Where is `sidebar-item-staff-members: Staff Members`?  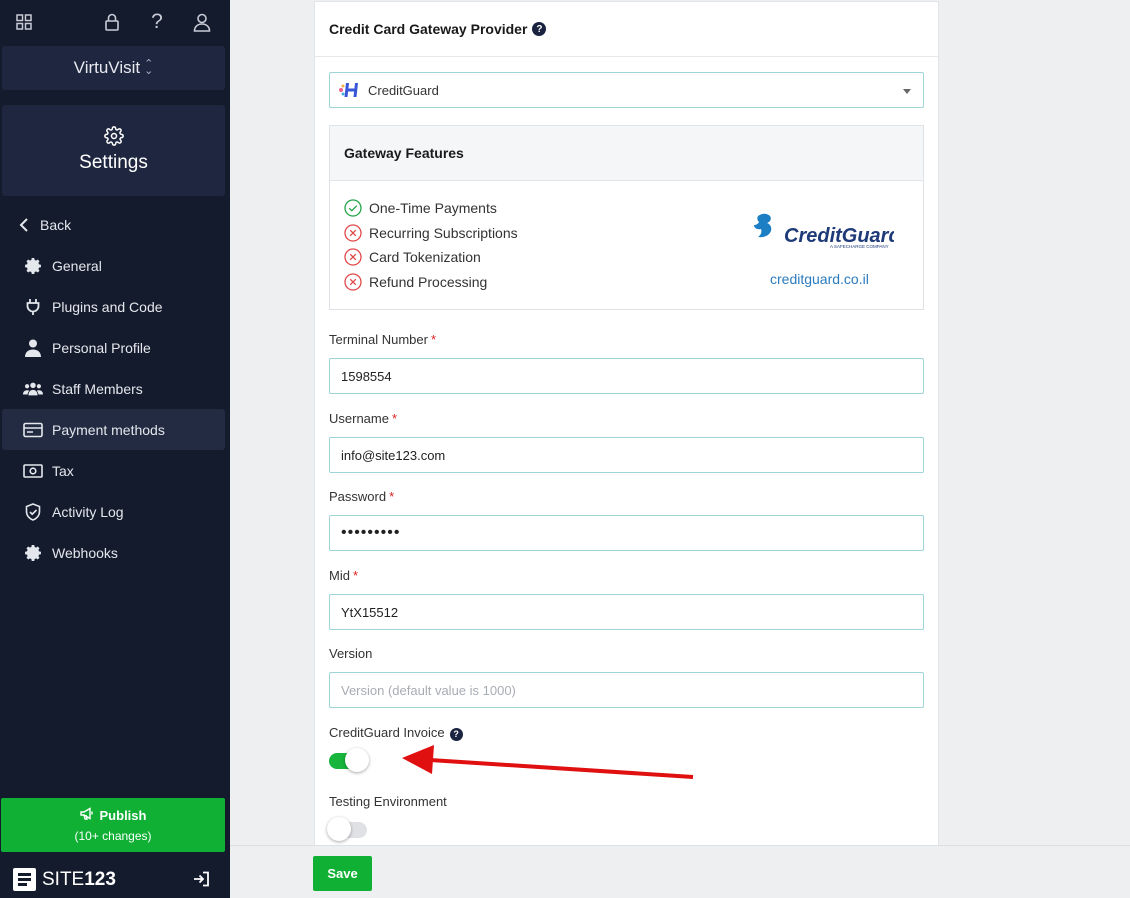 sidebar-item-staff-members: Staff Members is located at coordinates (115, 388).